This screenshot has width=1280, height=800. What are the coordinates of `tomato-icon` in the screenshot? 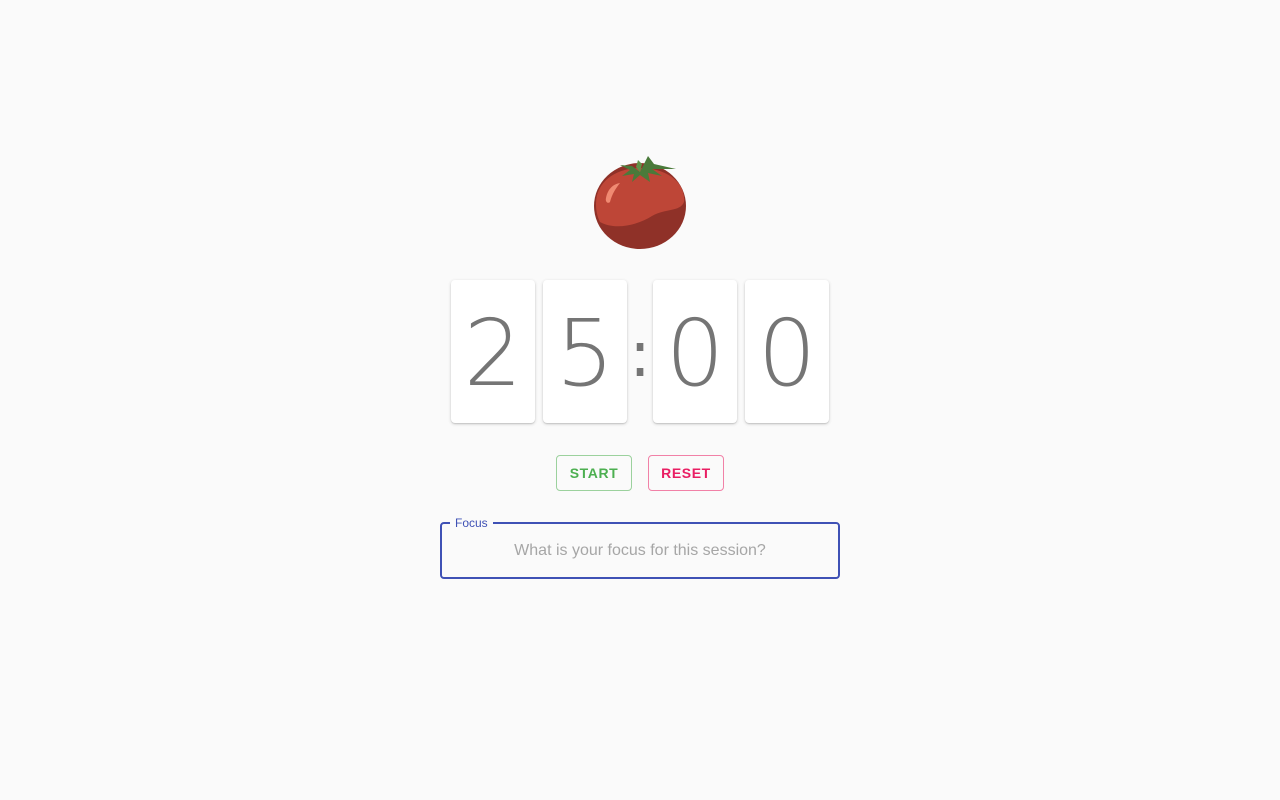 It's located at (640, 202).